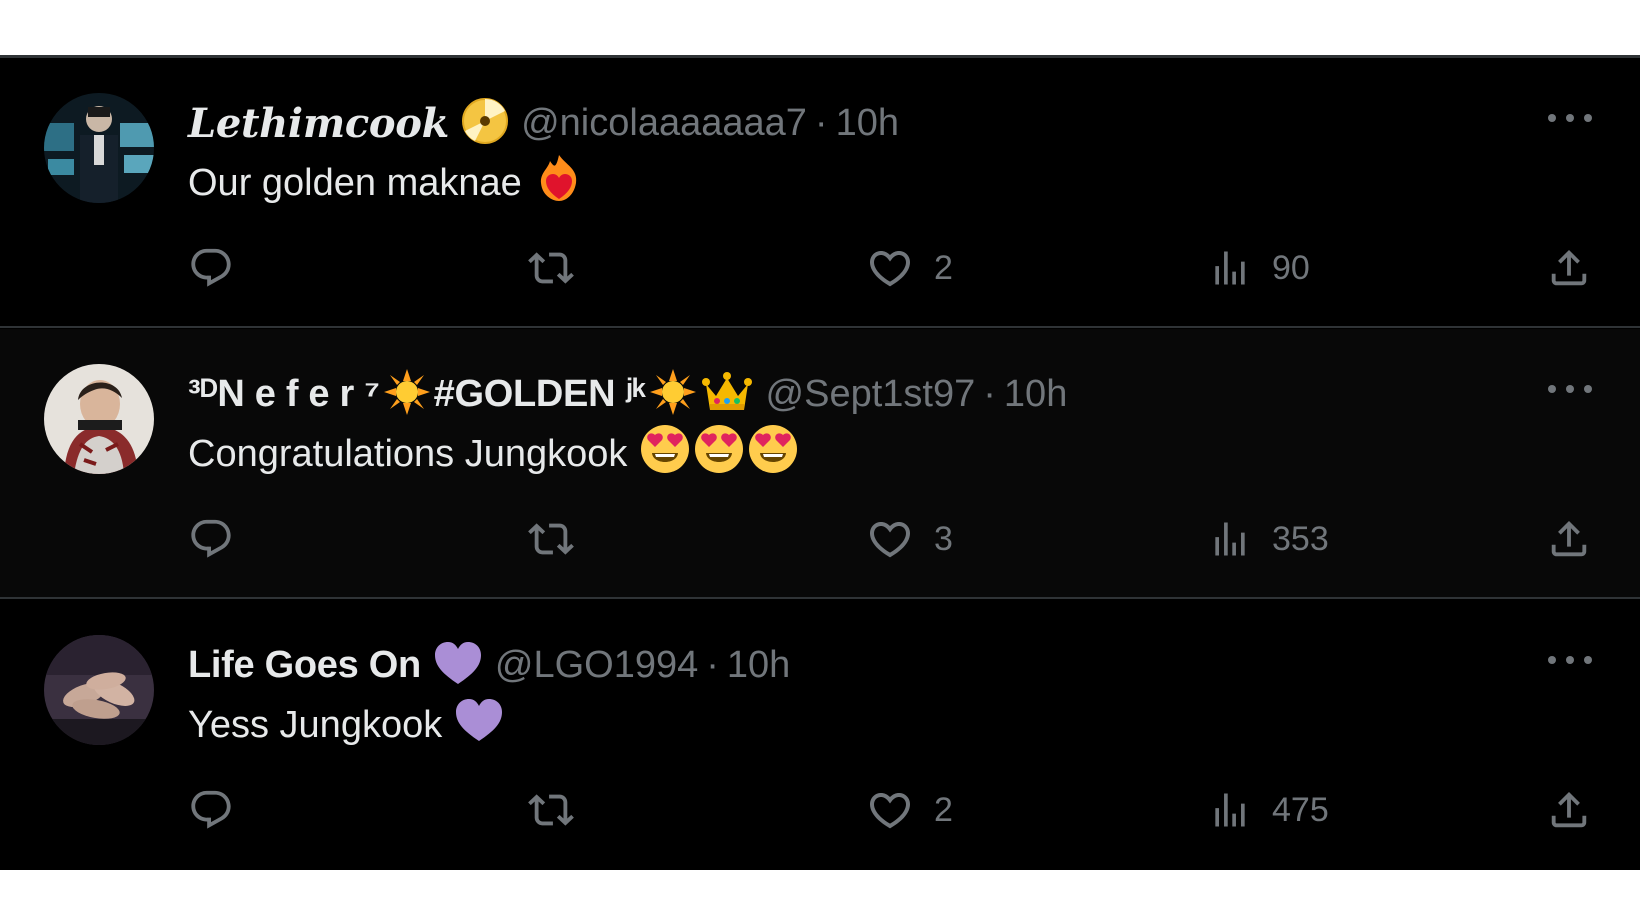 Image resolution: width=1640 pixels, height=924 pixels. I want to click on display-name-prefix: ³ᴰN e f e r ⁷, so click(284, 394).